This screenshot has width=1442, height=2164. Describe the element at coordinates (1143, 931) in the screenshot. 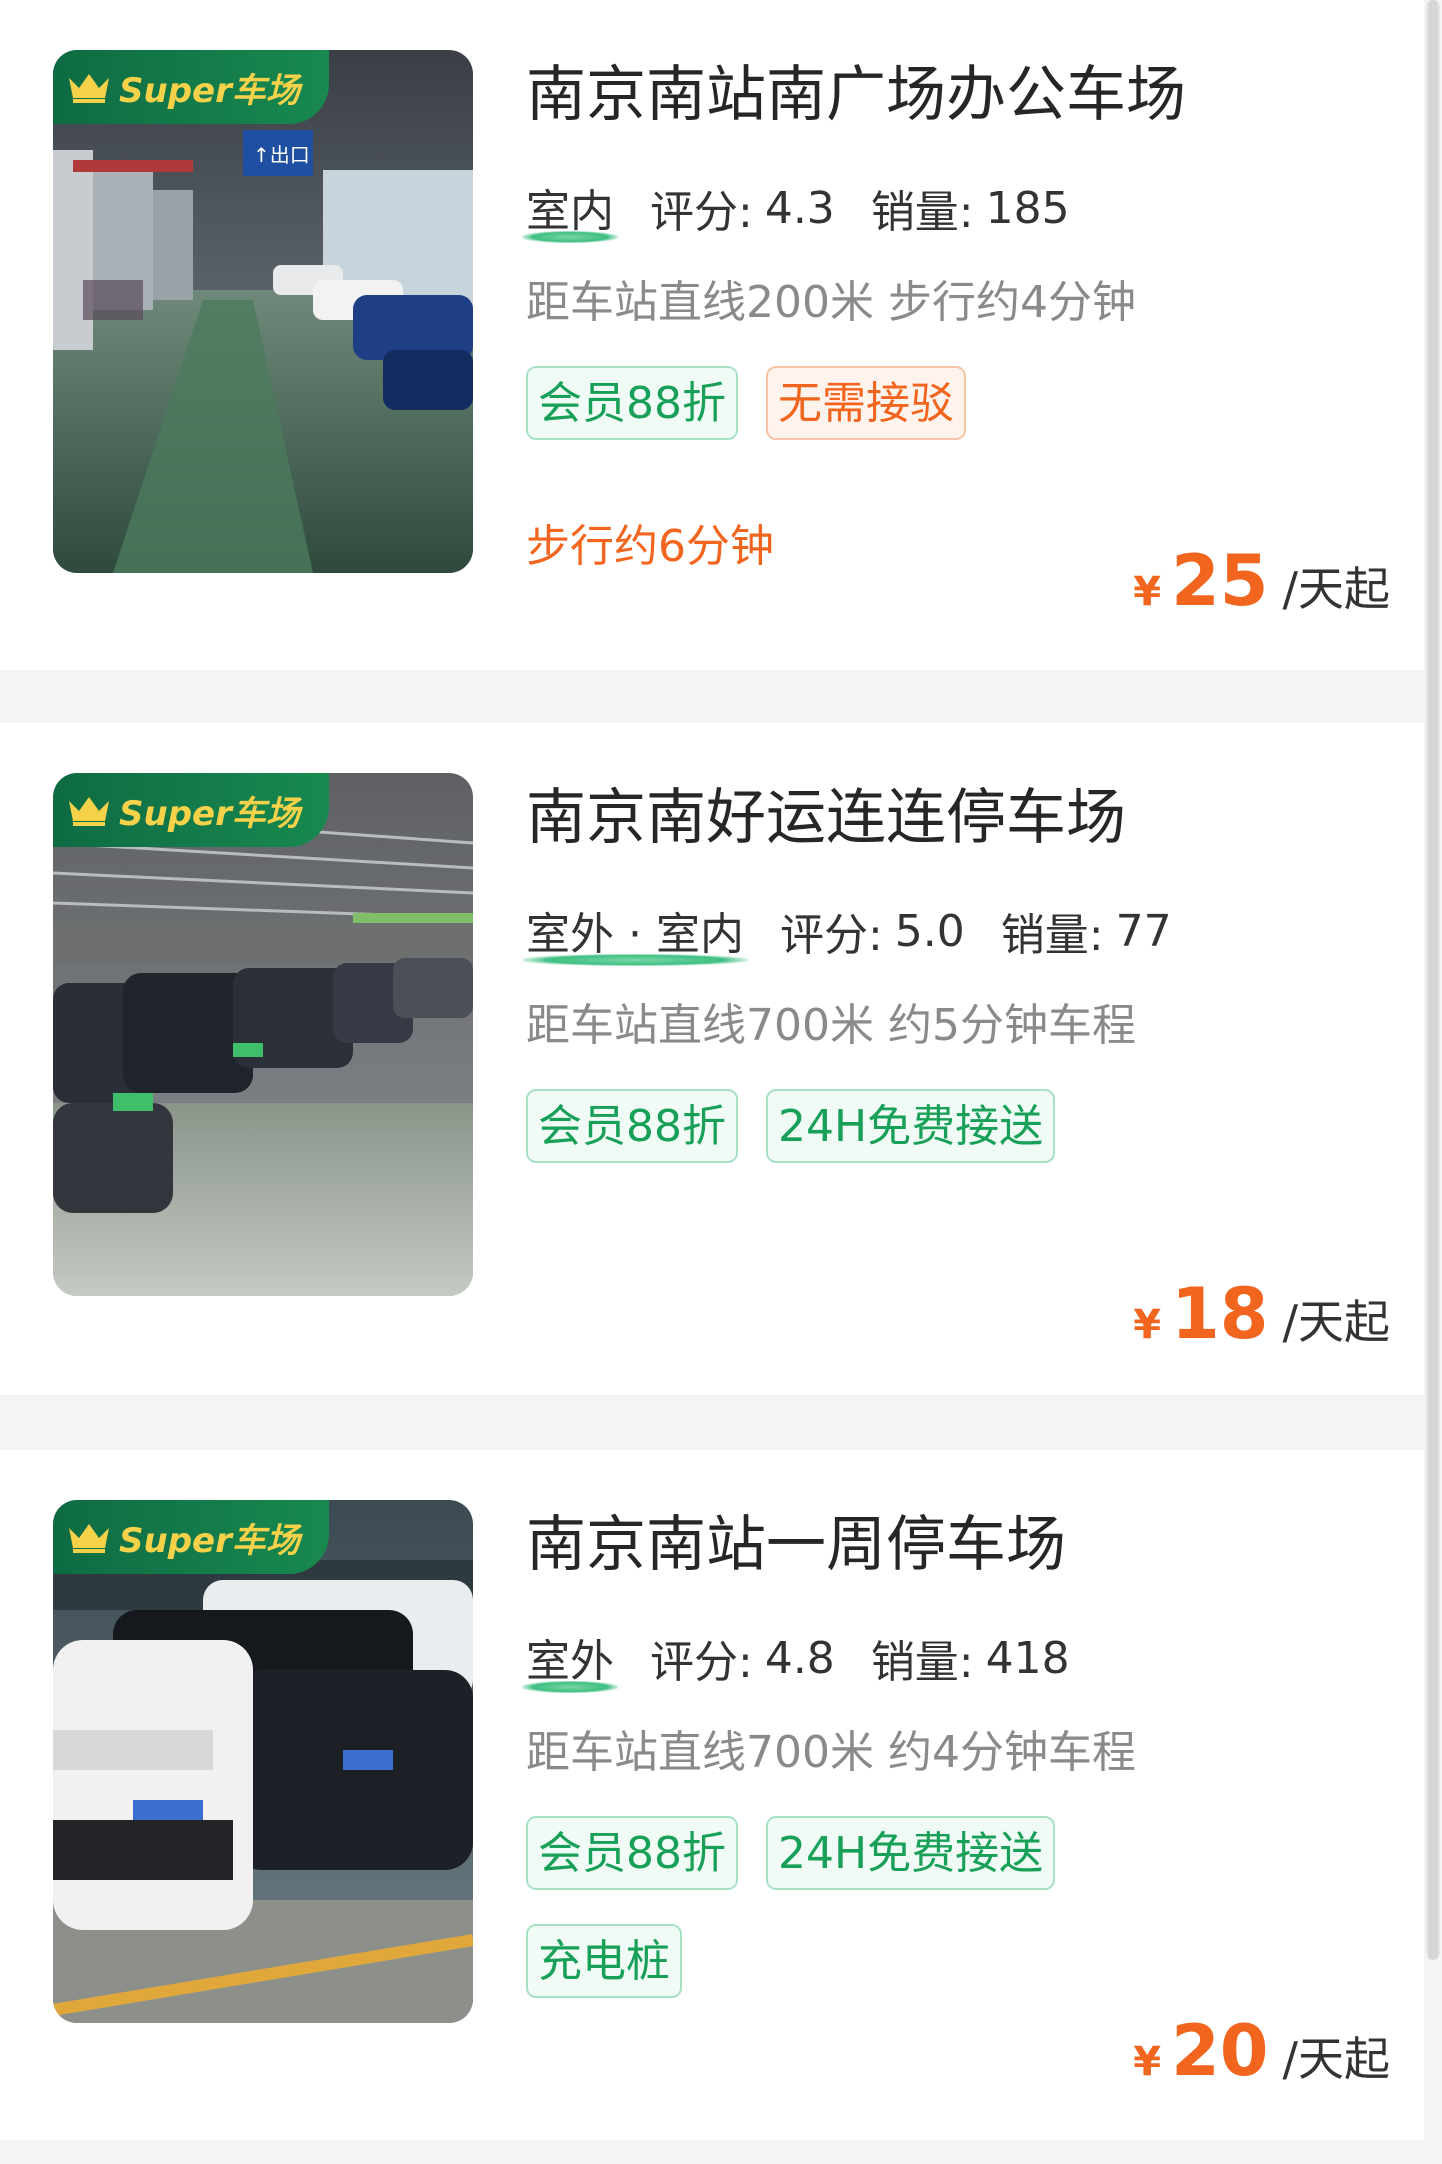

I see `sales-value: 77` at that location.